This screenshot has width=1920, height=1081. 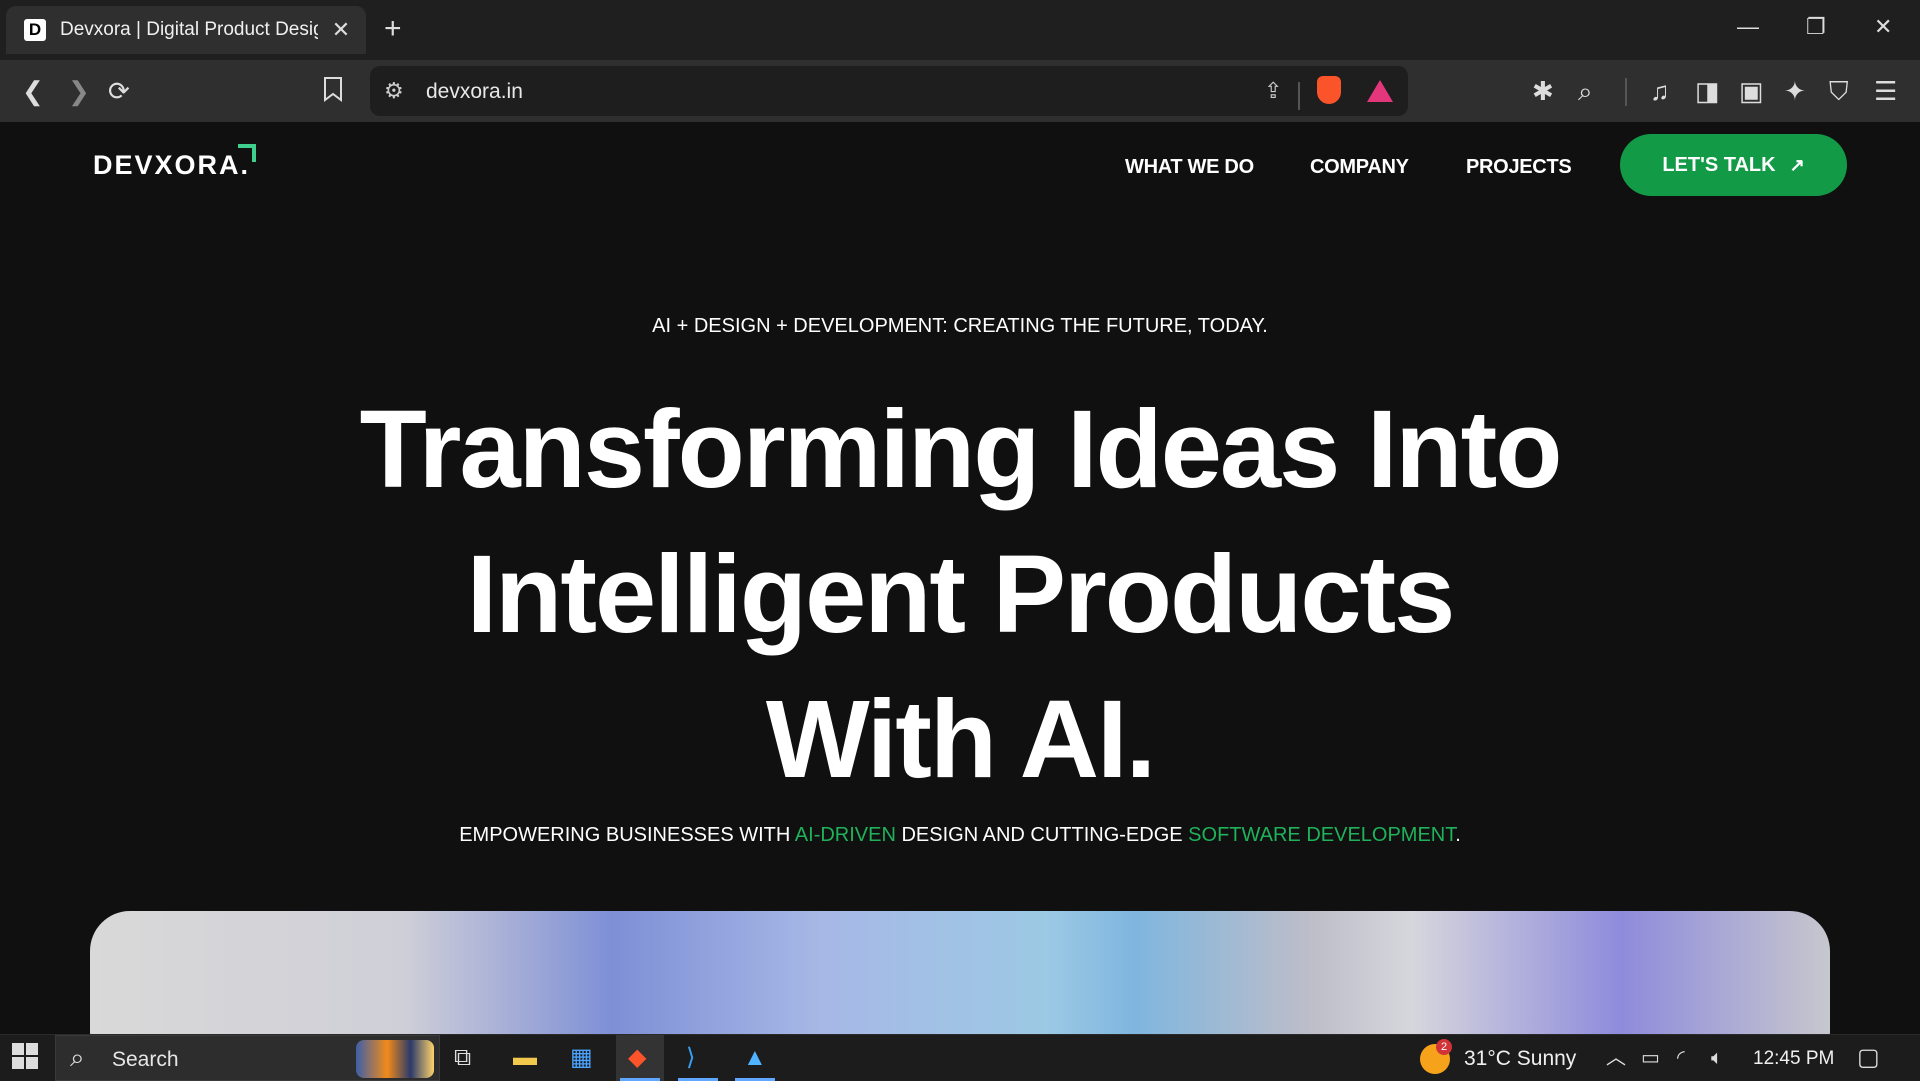 I want to click on photos-app-icon: ▲, so click(x=755, y=1058).